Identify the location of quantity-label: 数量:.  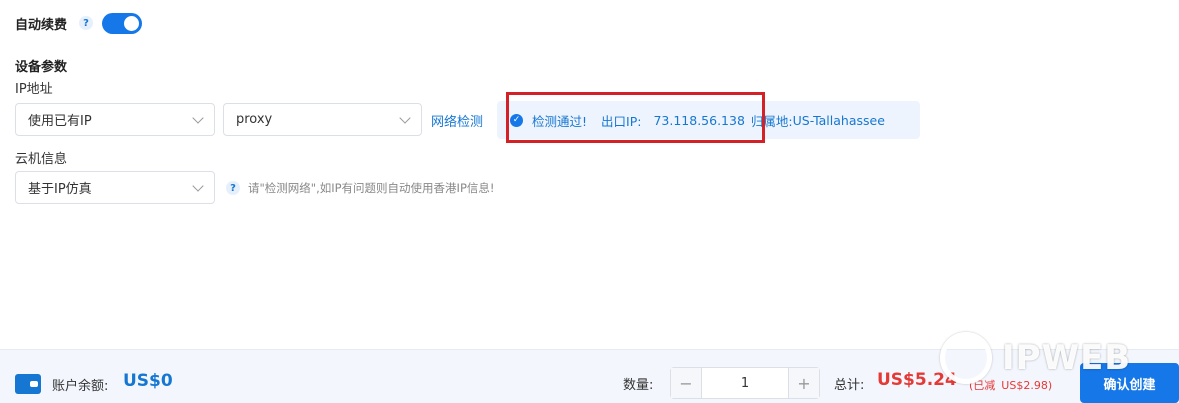
(638, 385).